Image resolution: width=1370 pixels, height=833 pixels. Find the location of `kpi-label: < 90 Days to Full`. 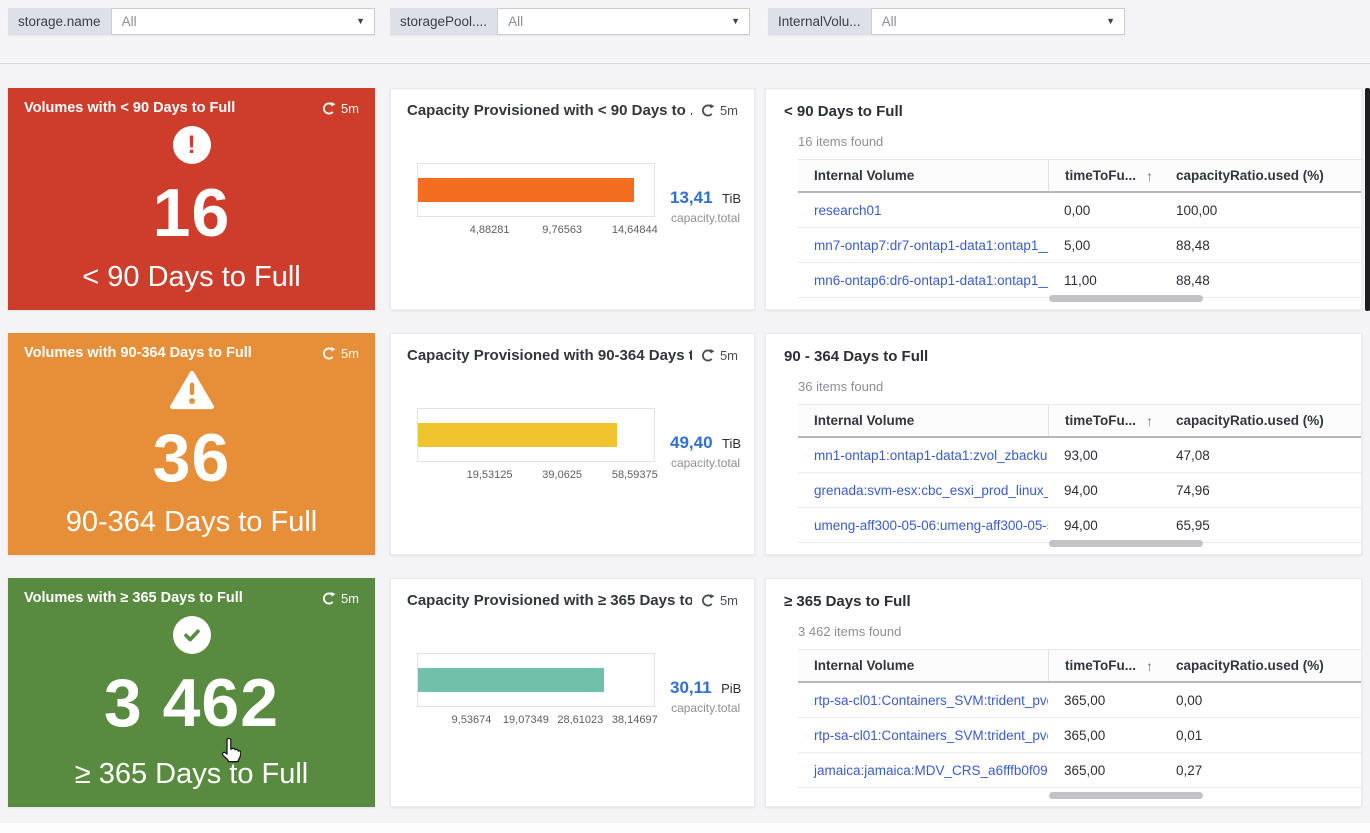

kpi-label: < 90 Days to Full is located at coordinates (191, 277).